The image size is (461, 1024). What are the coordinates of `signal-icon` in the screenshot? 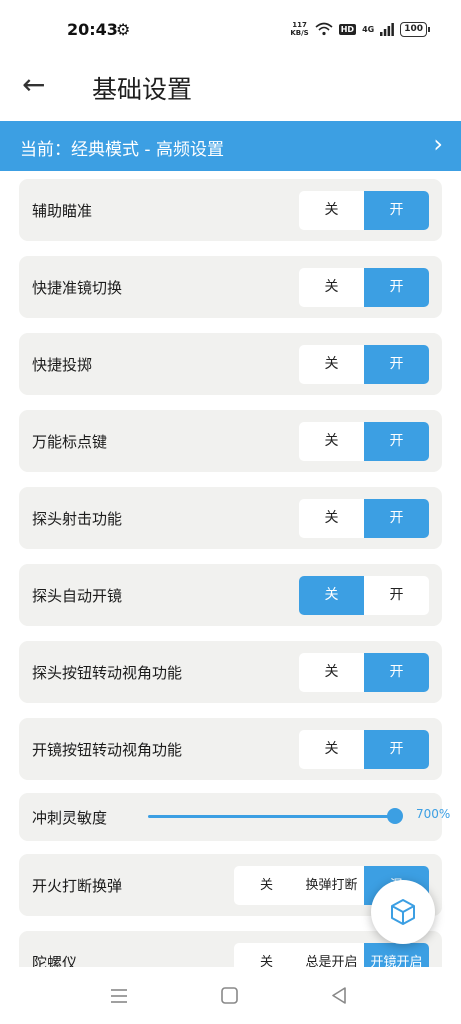 It's located at (387, 29).